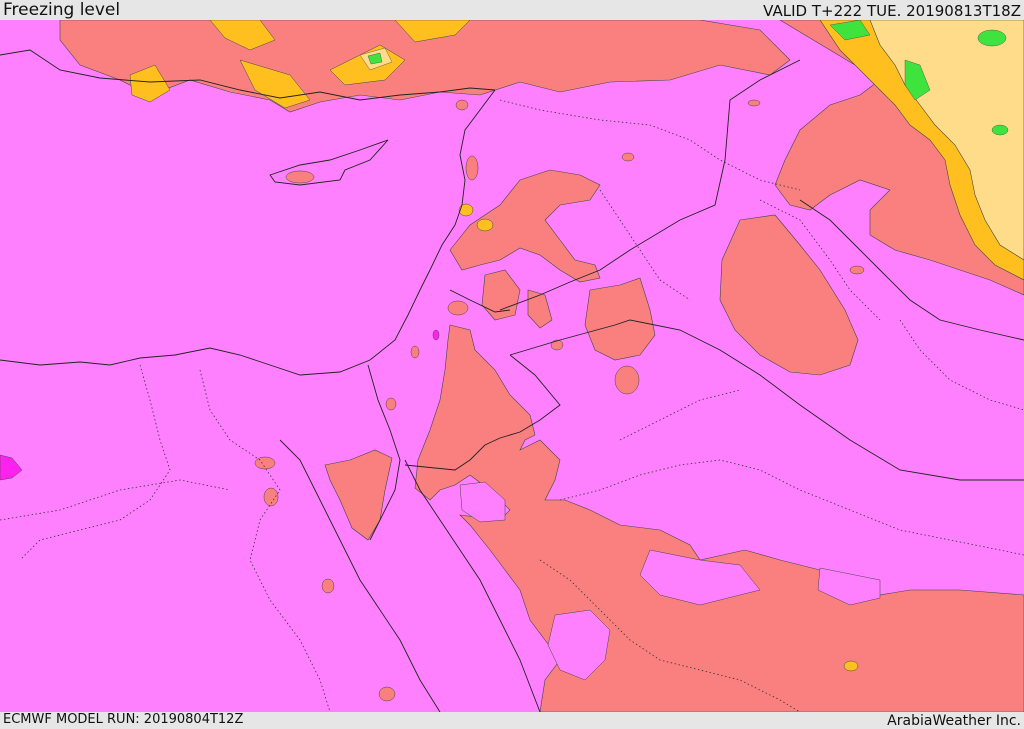 The width and height of the screenshot is (1024, 729). Describe the element at coordinates (62, 10) in the screenshot. I see `map-title: Freezing level` at that location.